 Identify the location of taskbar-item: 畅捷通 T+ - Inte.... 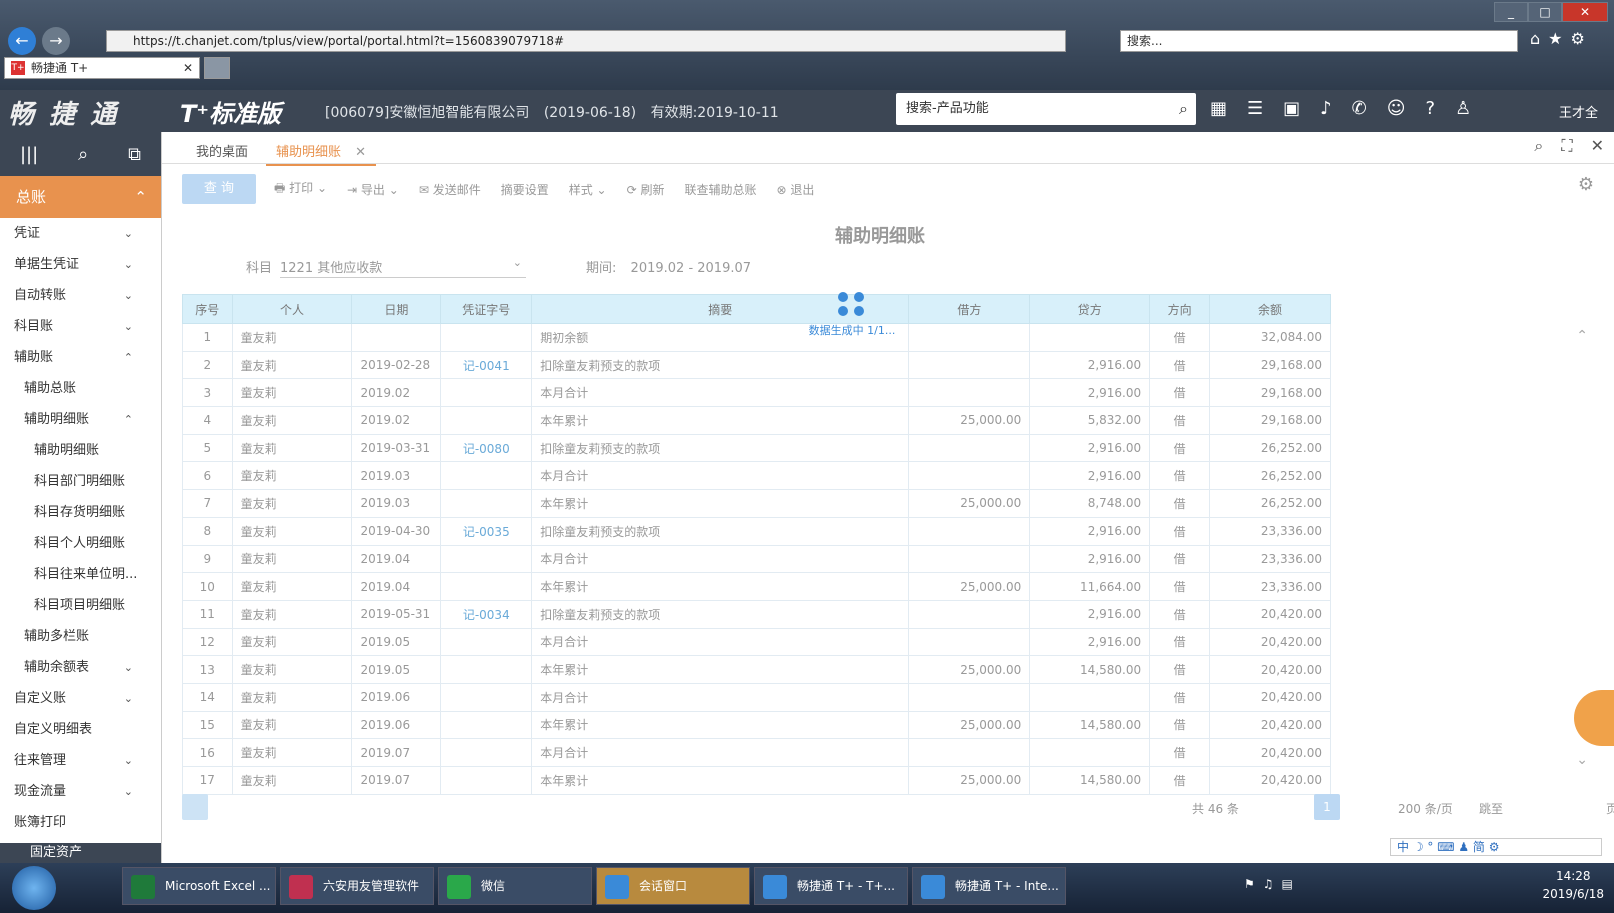
(989, 886).